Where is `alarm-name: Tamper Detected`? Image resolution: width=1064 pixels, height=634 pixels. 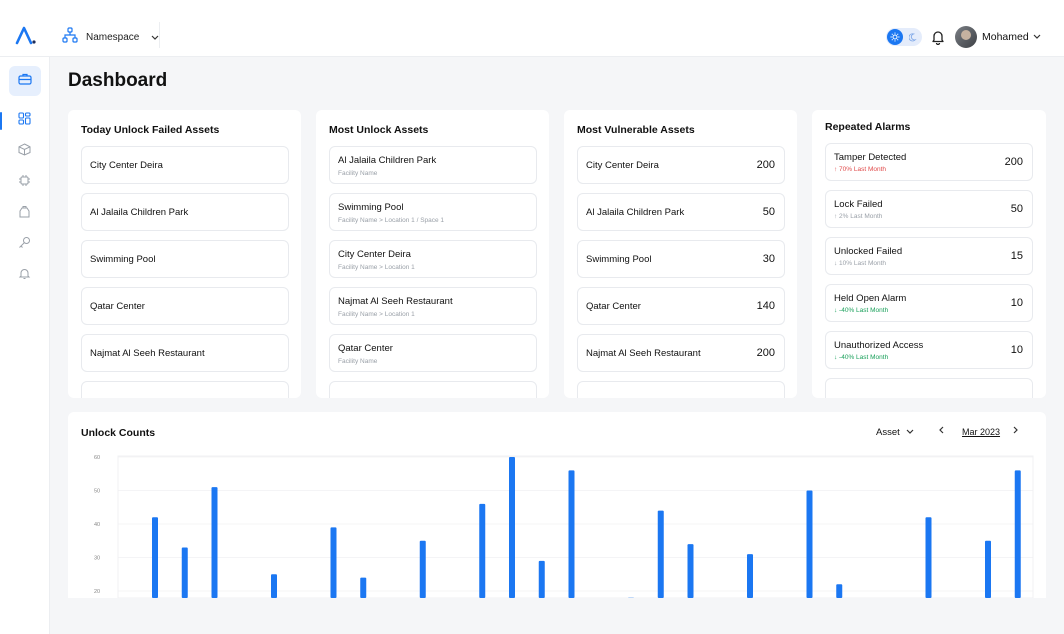
alarm-name: Tamper Detected is located at coordinates (870, 157).